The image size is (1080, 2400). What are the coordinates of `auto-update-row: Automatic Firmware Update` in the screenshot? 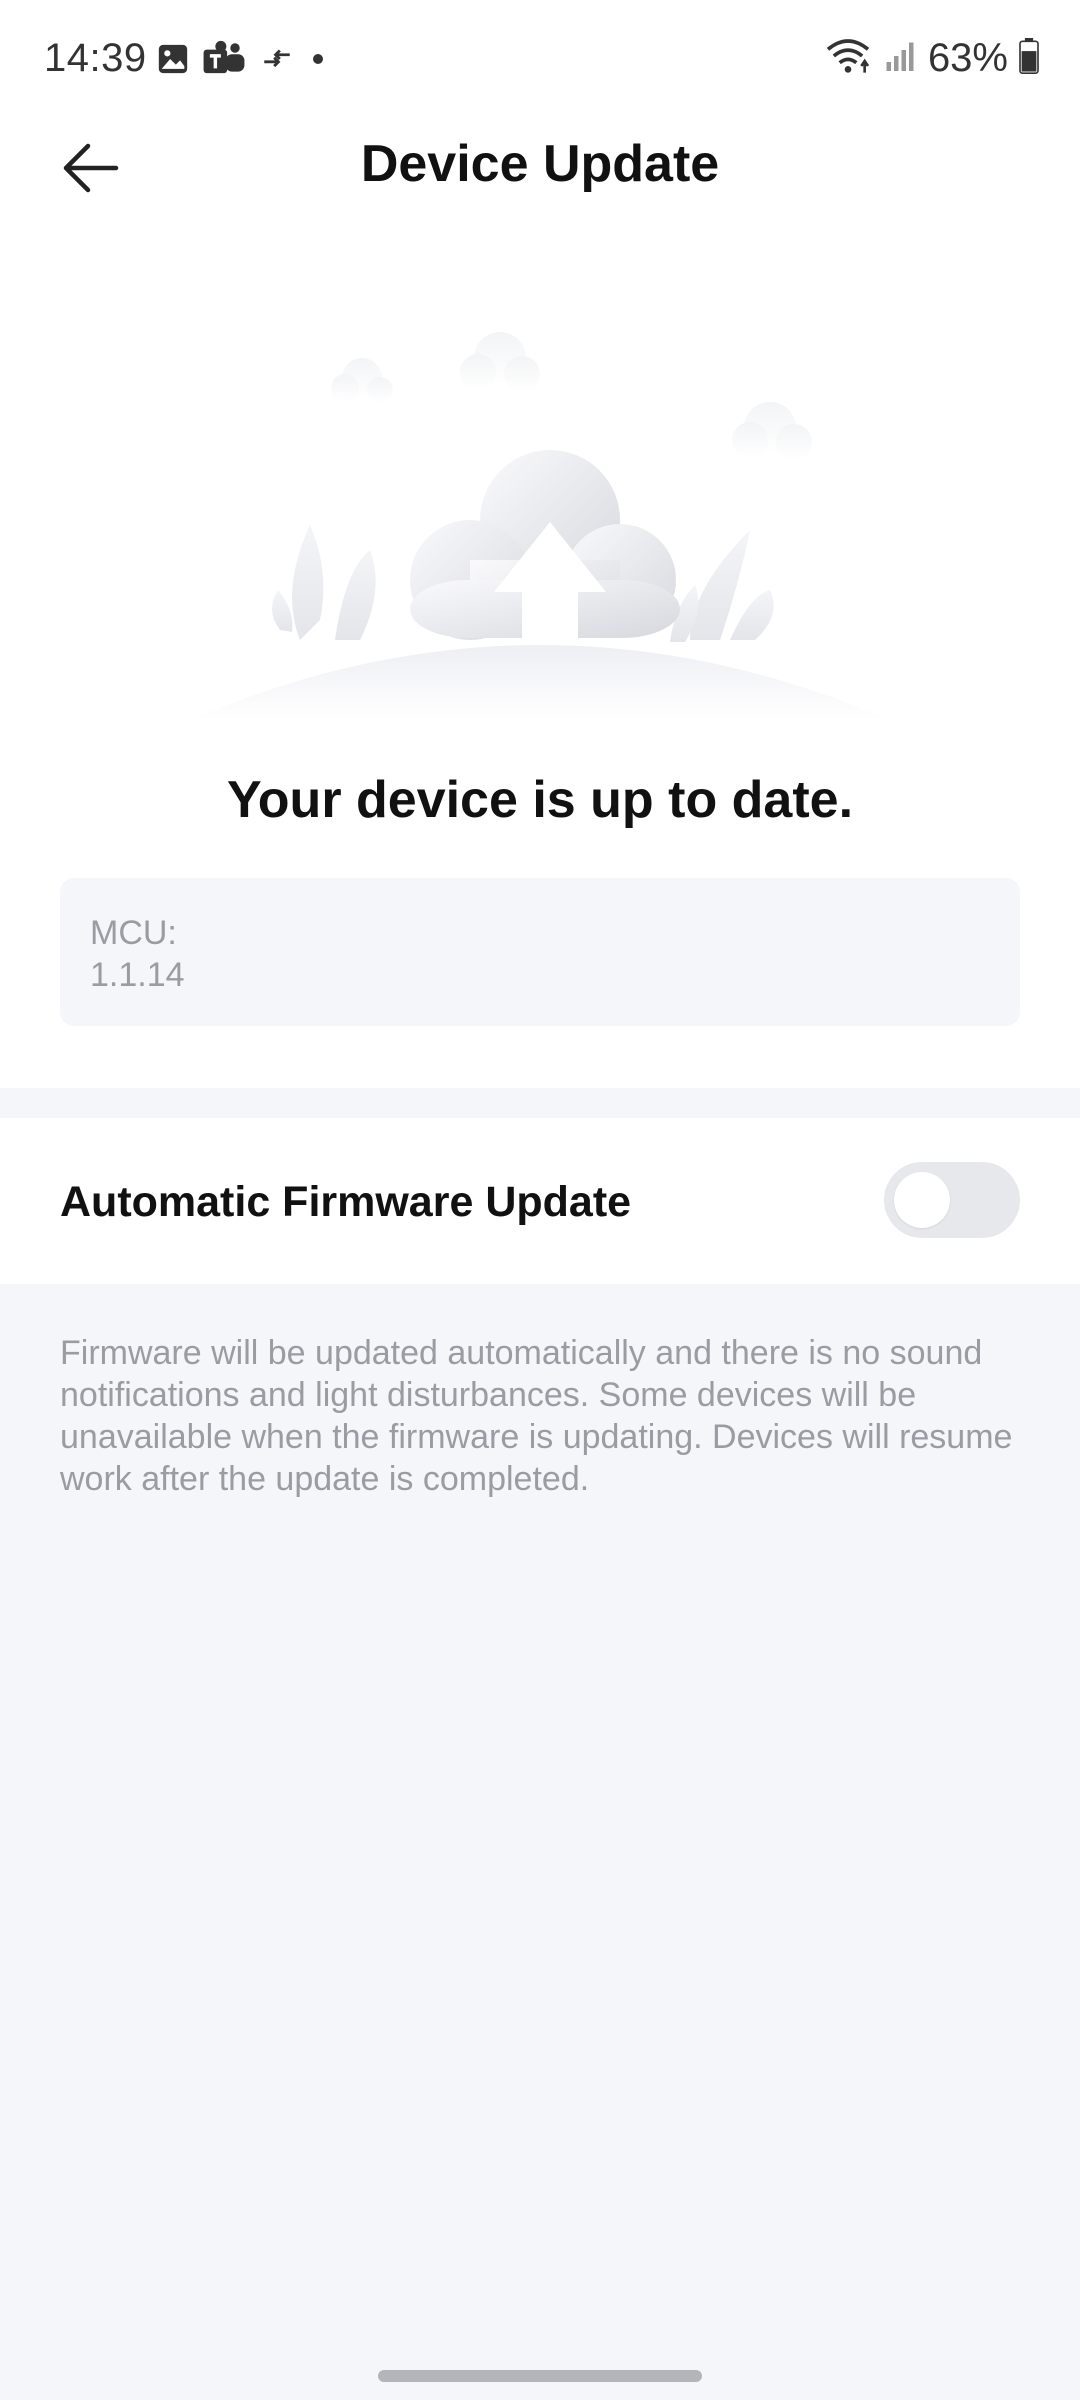 It's located at (540, 1201).